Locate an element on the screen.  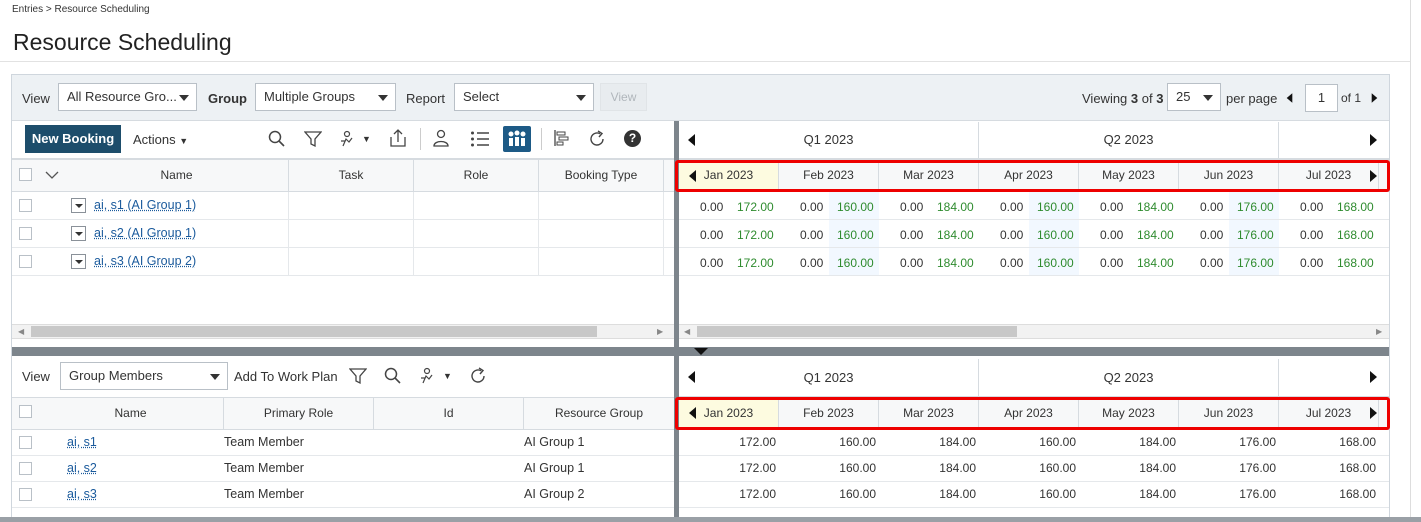
column-header-task: Task is located at coordinates (351, 175).